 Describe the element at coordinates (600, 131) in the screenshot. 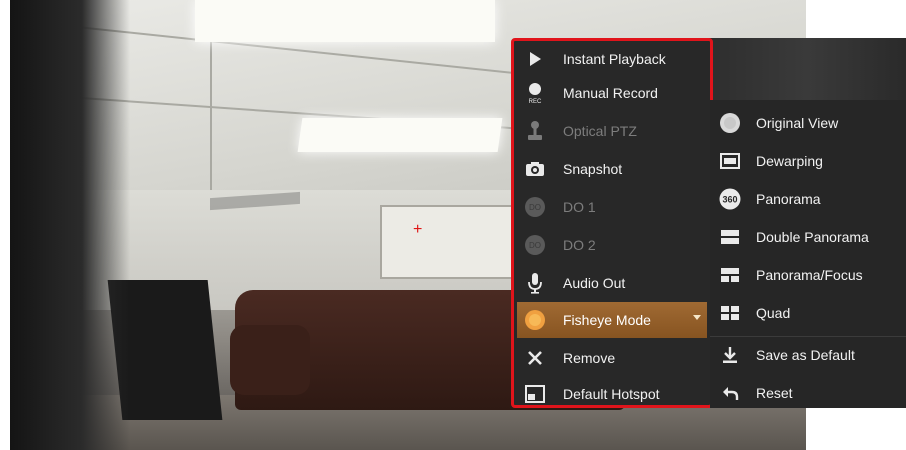

I see `menu-item-label: Optical PTZ` at that location.